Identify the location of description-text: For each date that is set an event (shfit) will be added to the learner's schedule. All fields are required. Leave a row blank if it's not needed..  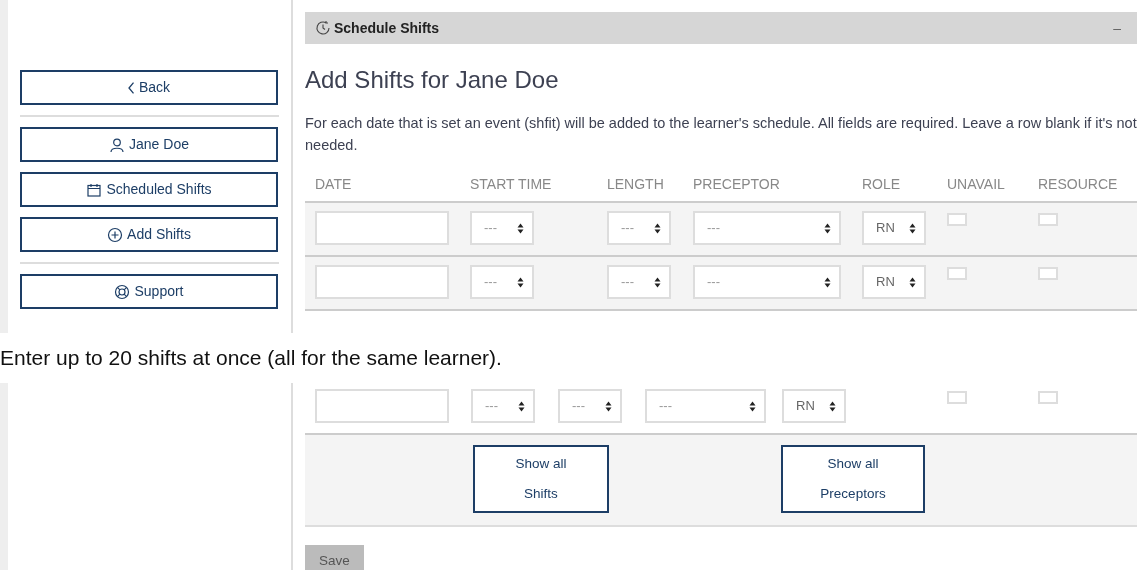
(721, 134).